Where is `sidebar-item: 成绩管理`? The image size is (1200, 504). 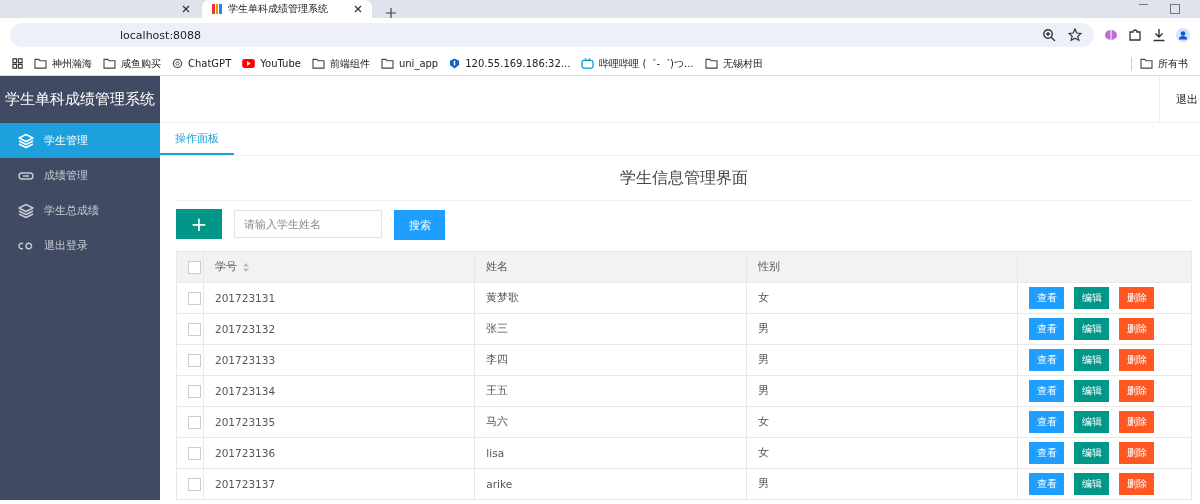 sidebar-item: 成绩管理 is located at coordinates (80, 175).